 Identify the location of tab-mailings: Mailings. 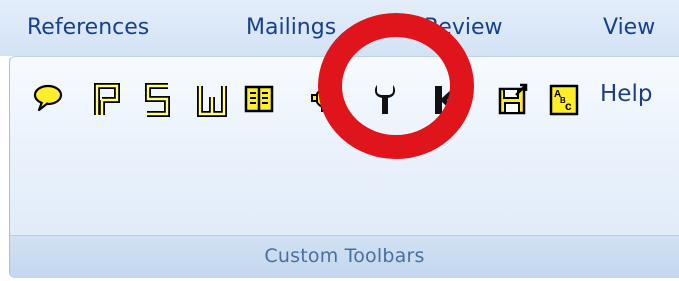
(291, 28).